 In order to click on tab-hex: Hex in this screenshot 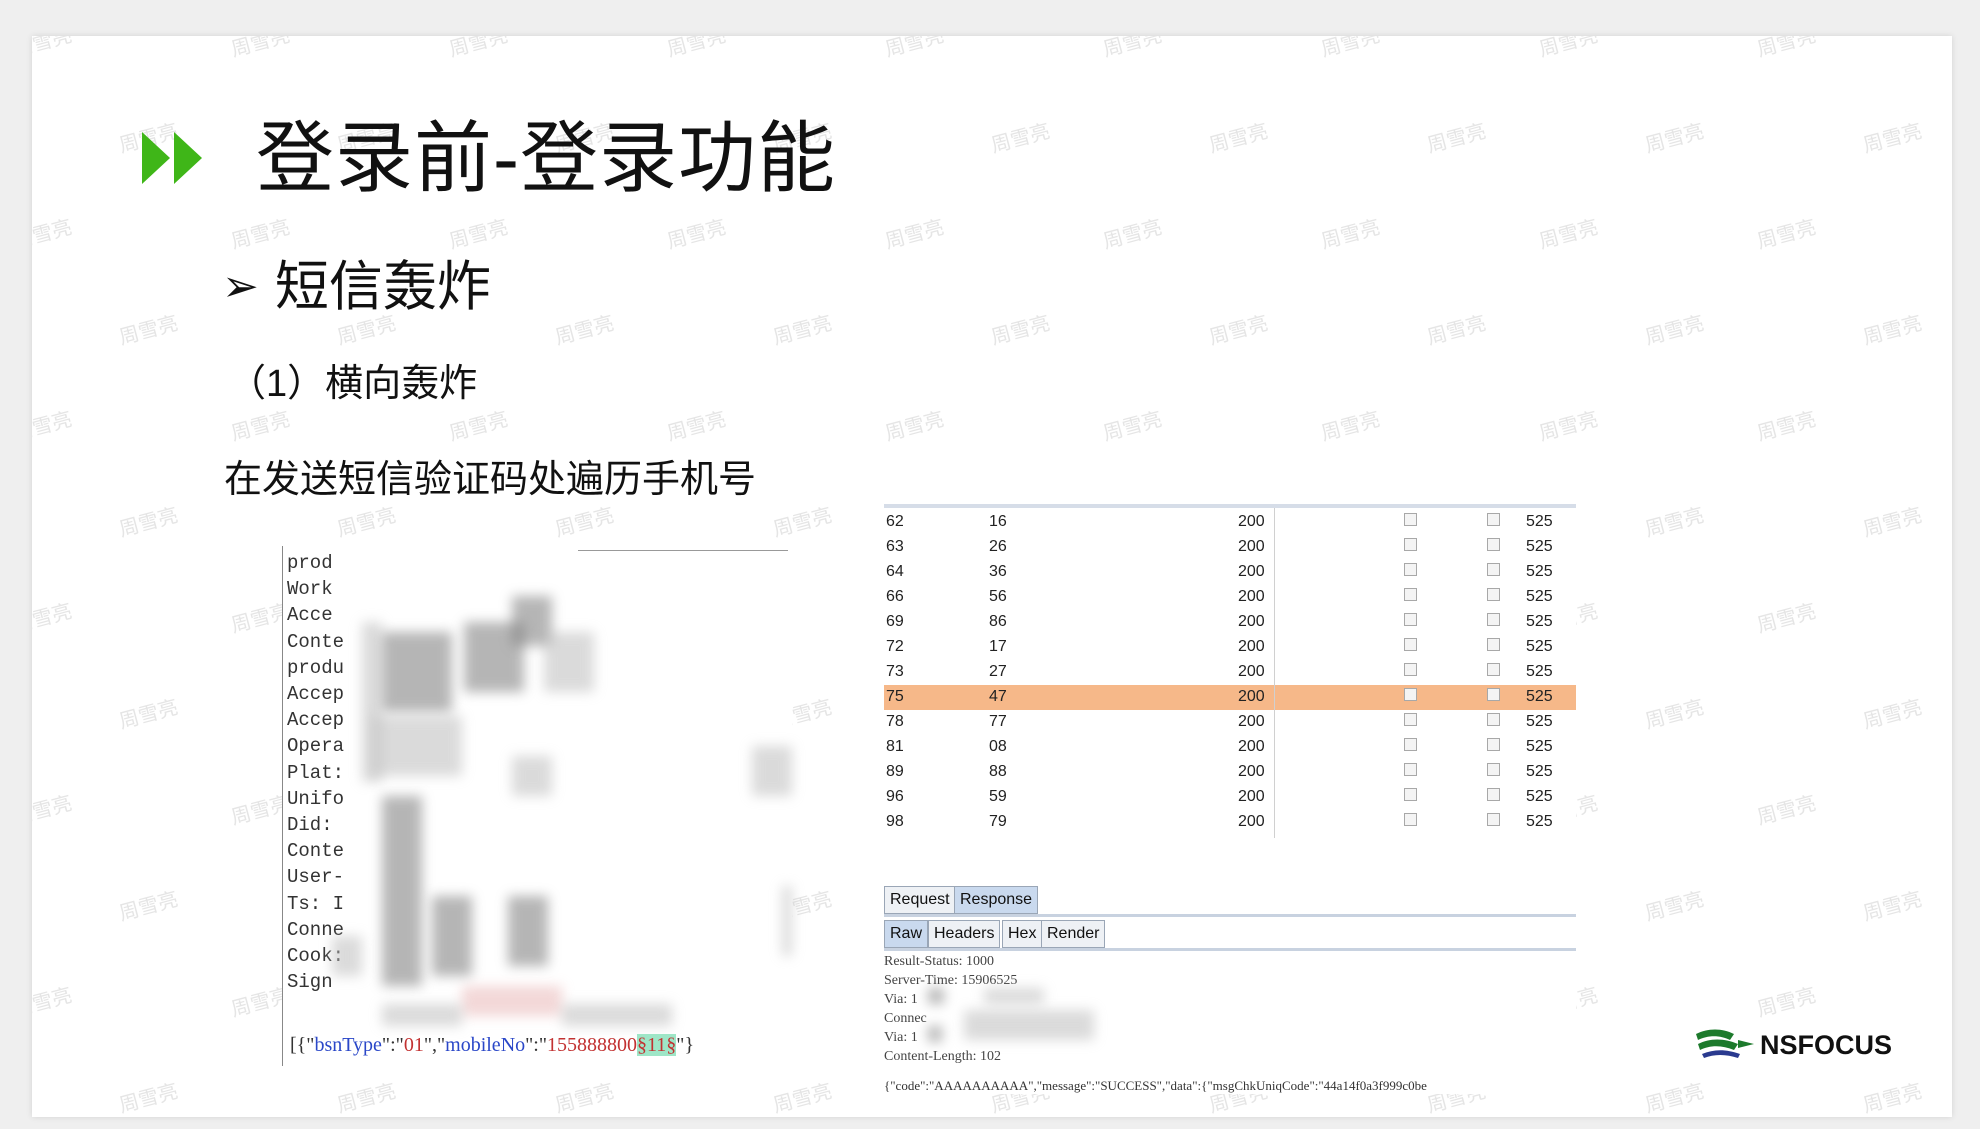, I will do `click(1022, 934)`.